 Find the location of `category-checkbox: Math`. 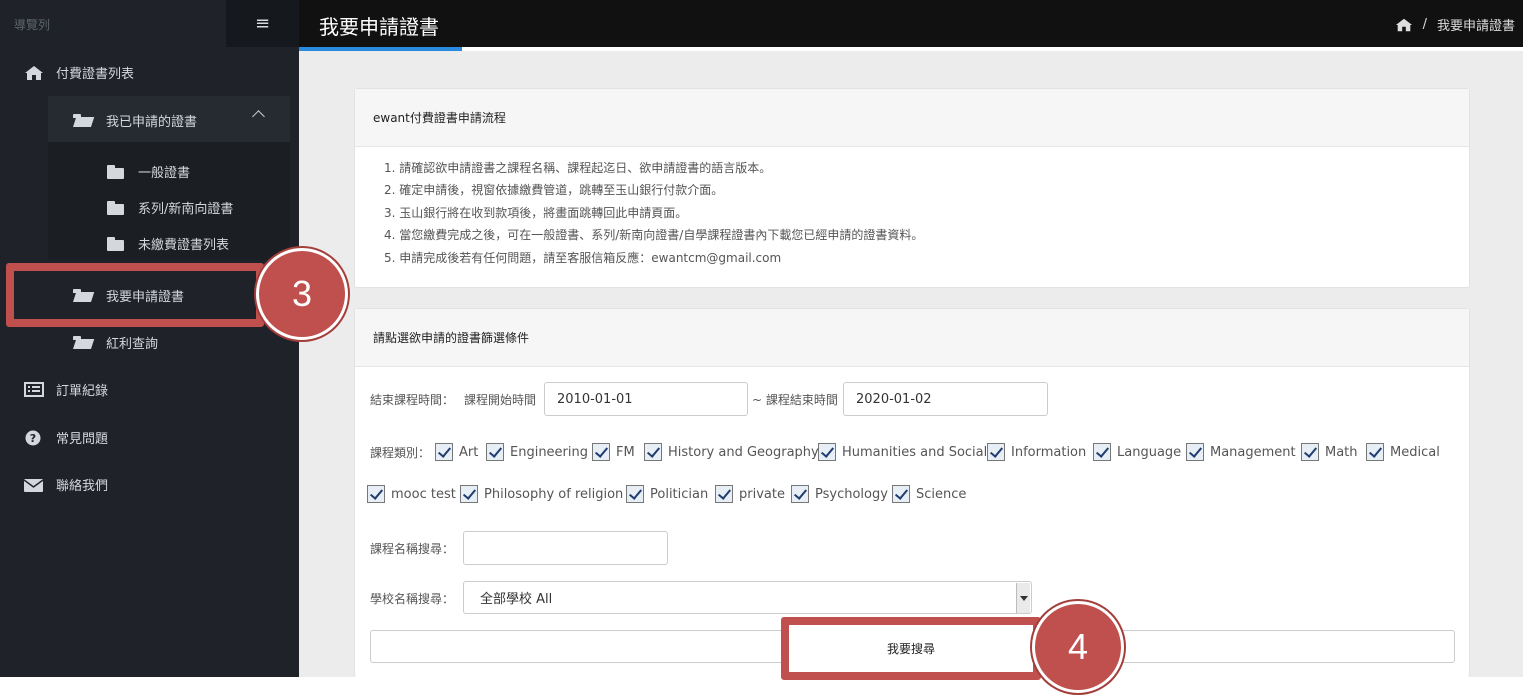

category-checkbox: Math is located at coordinates (1329, 452).